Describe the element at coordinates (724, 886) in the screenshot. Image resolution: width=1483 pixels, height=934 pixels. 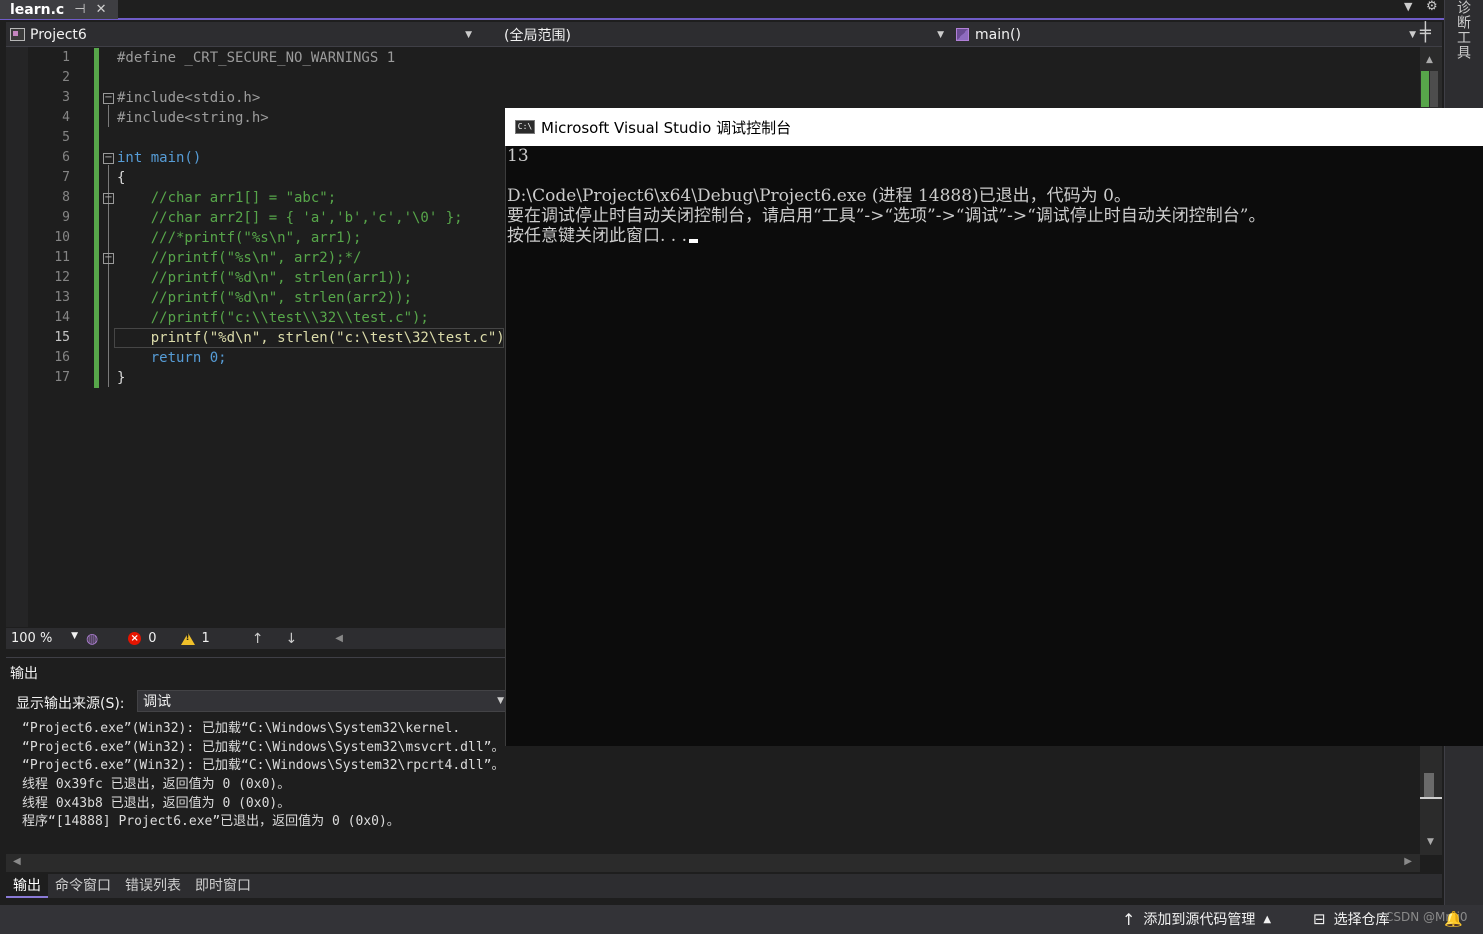
I see `tool-window-tabs: 输出 命令窗口 错误列表 即时窗口` at that location.